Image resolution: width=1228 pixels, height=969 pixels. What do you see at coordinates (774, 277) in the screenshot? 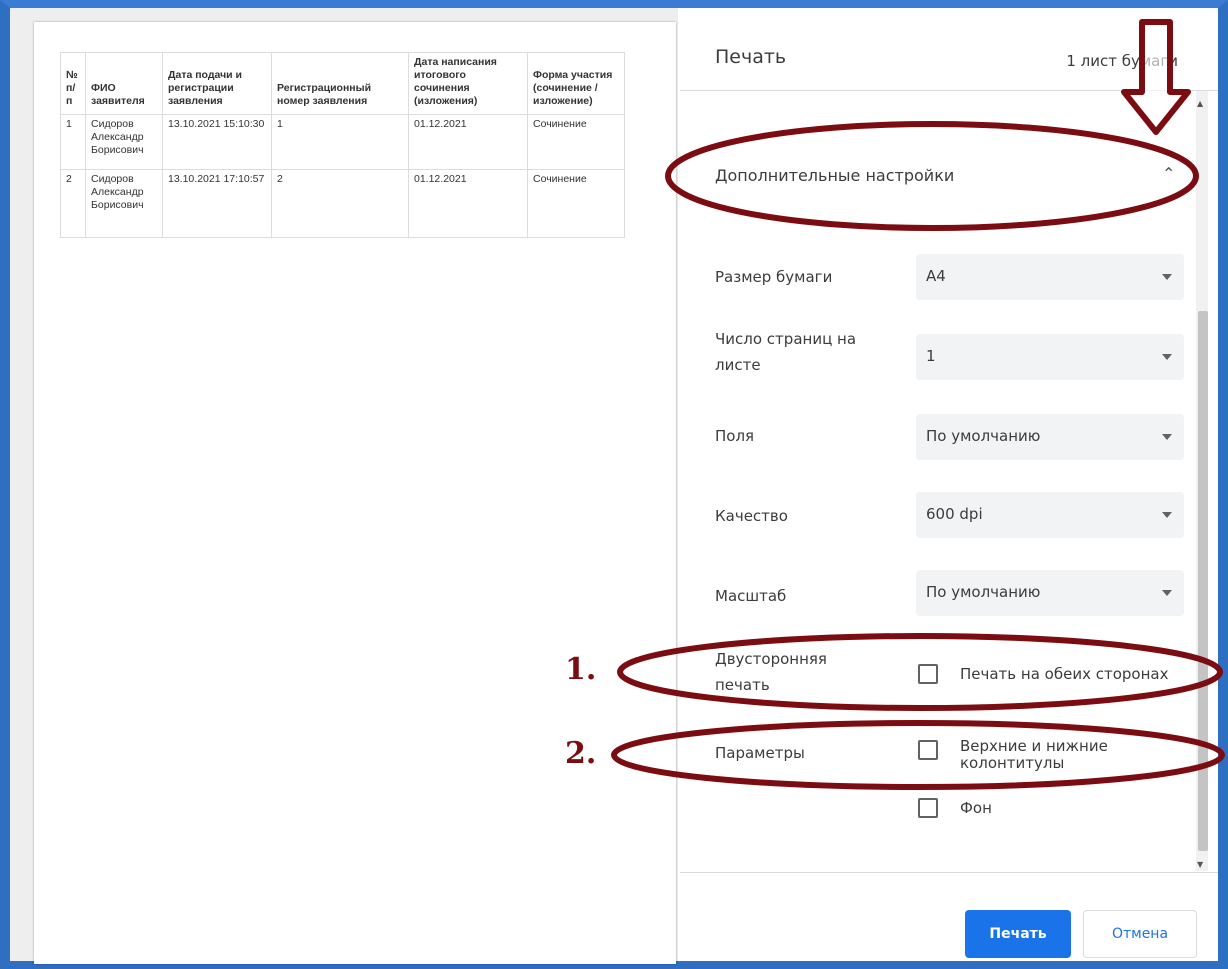
I see `paper-size-label: Размер бумаги` at bounding box center [774, 277].